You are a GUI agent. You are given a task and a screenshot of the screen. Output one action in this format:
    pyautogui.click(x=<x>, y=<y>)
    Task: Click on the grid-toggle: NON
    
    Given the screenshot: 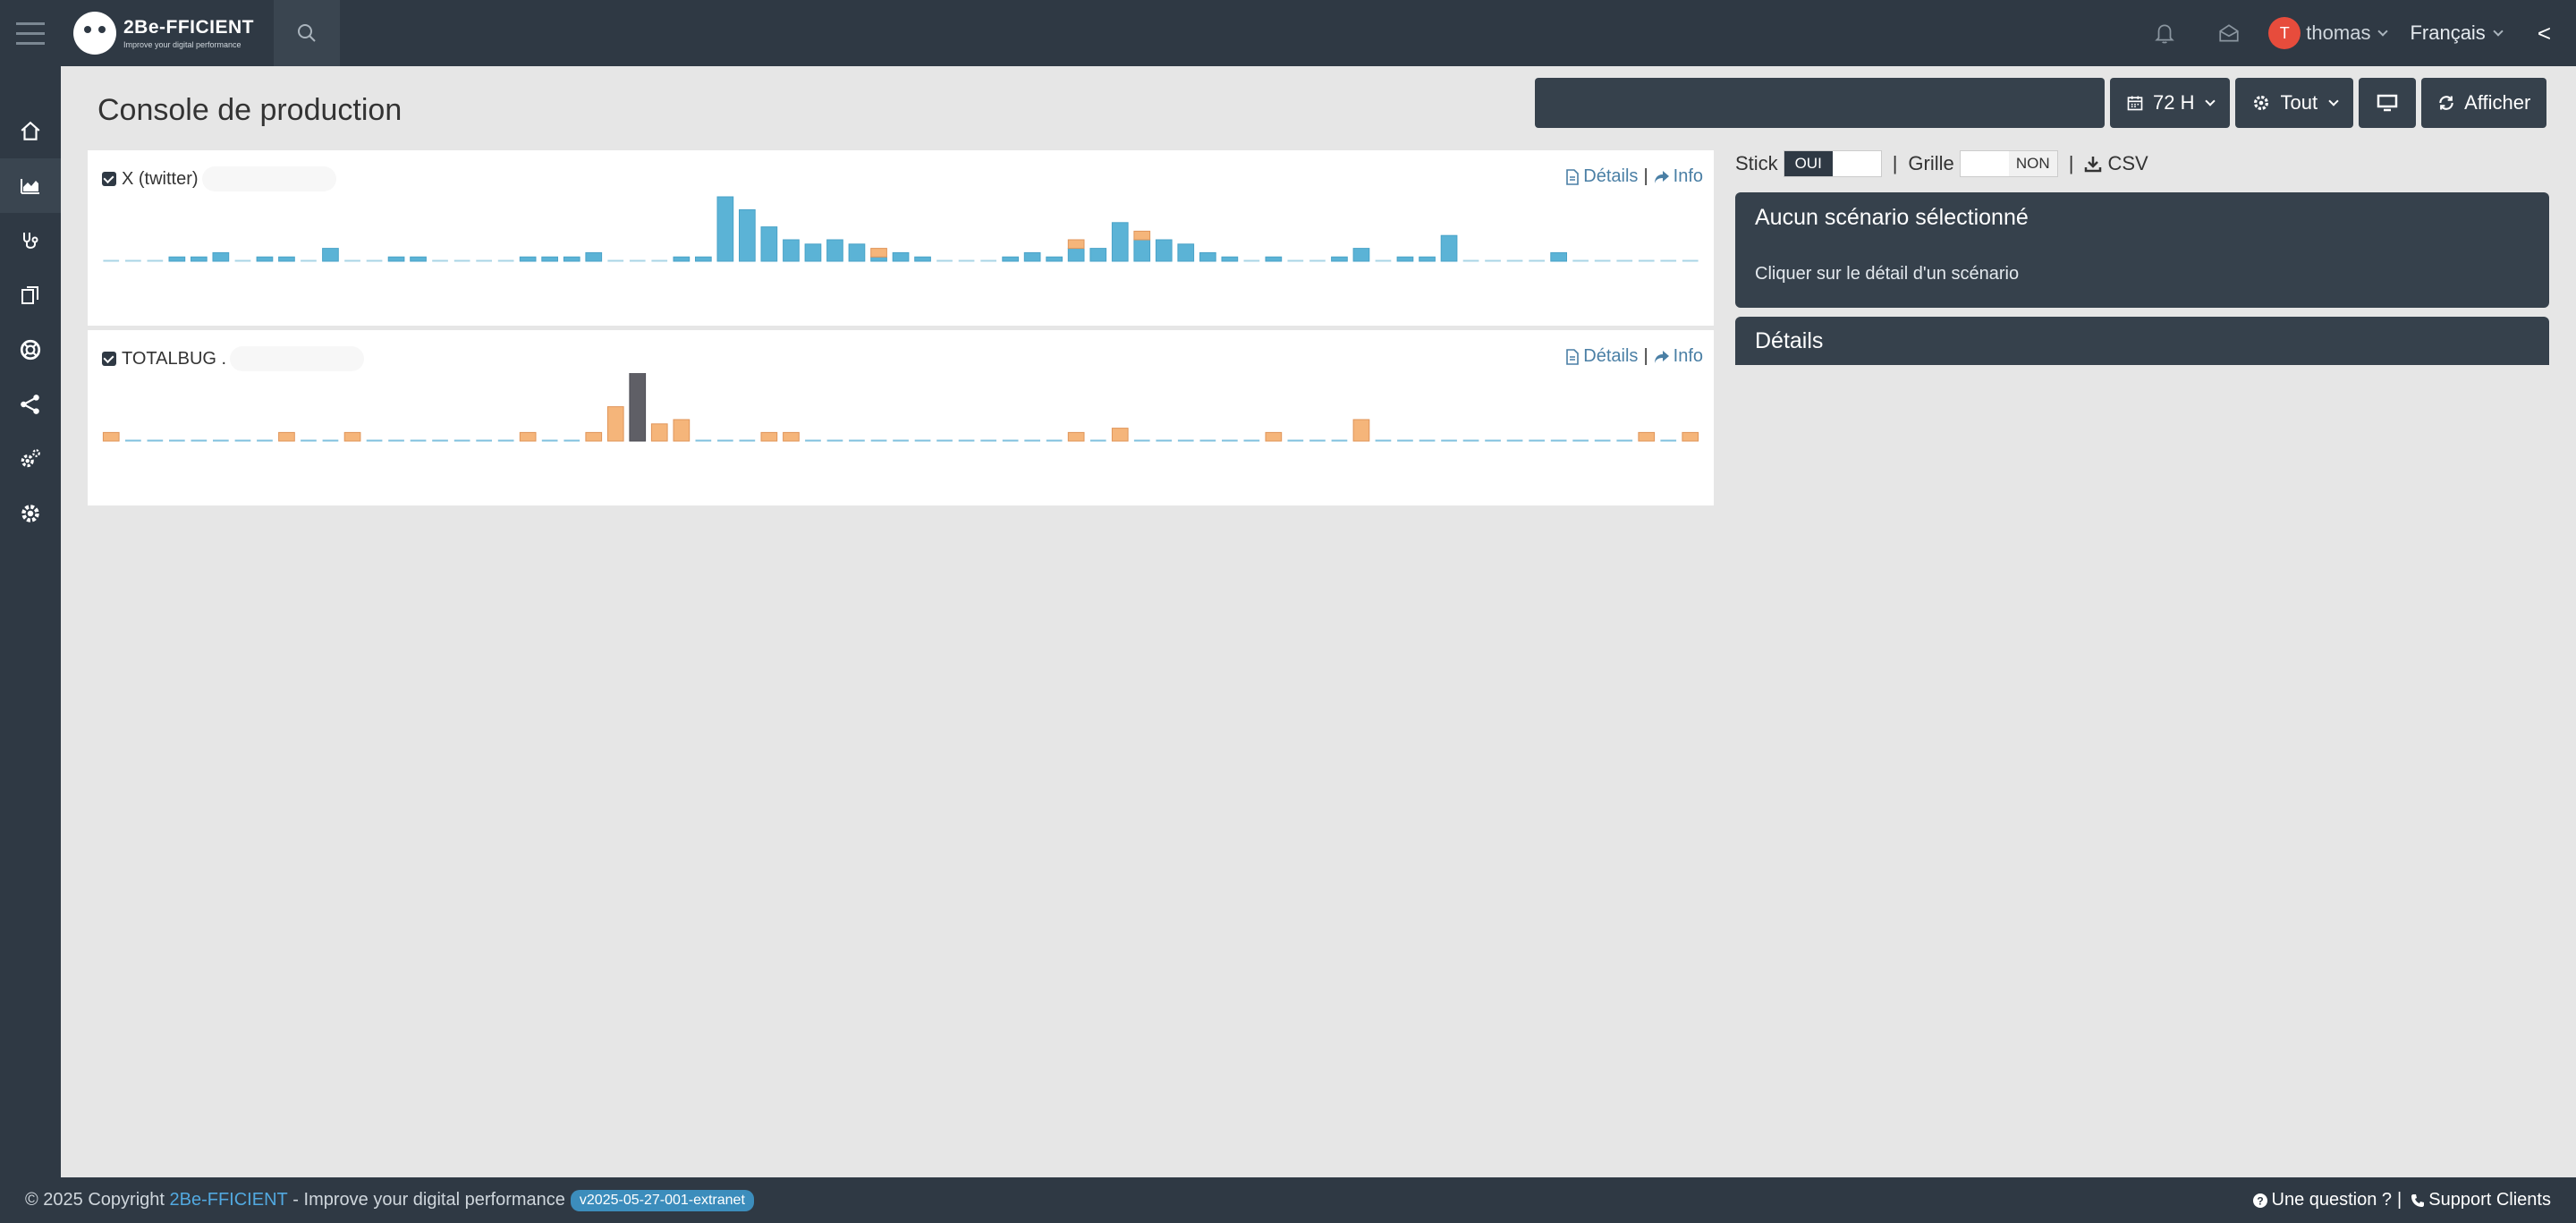 What is the action you would take?
    pyautogui.click(x=2008, y=163)
    